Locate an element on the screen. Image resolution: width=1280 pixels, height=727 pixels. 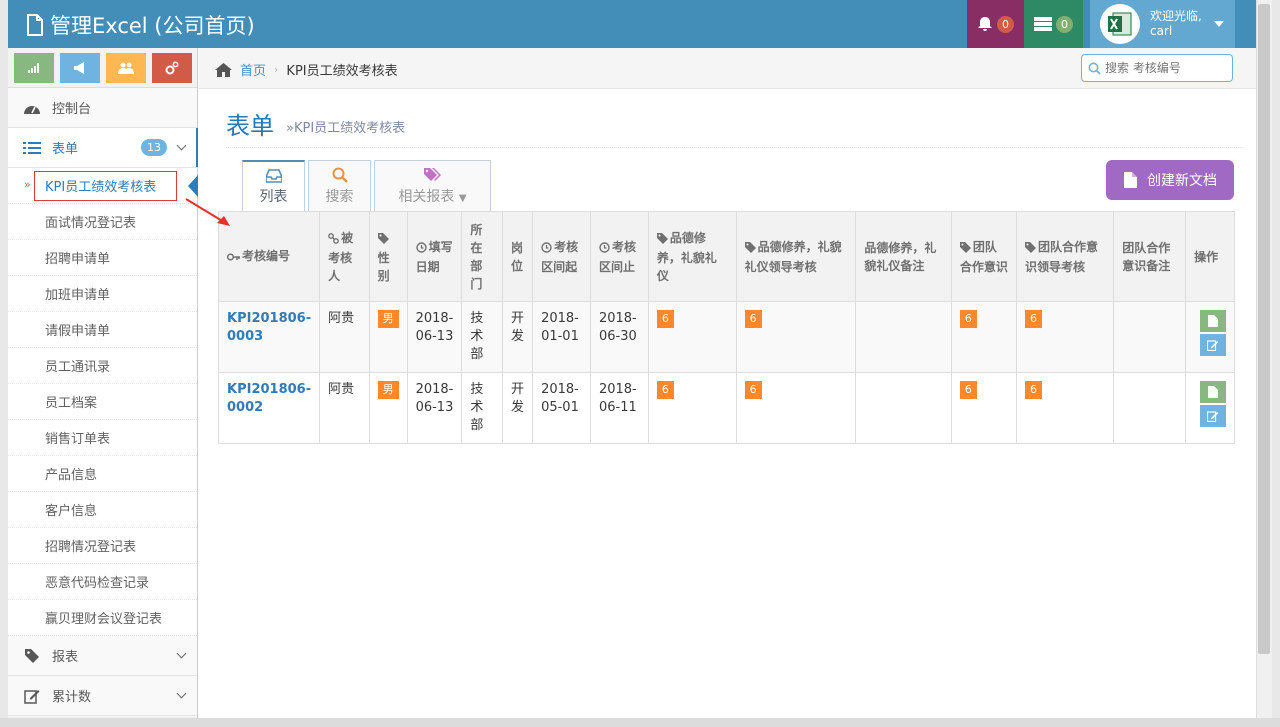
subitem-label: 员工通讯录 is located at coordinates (78, 367).